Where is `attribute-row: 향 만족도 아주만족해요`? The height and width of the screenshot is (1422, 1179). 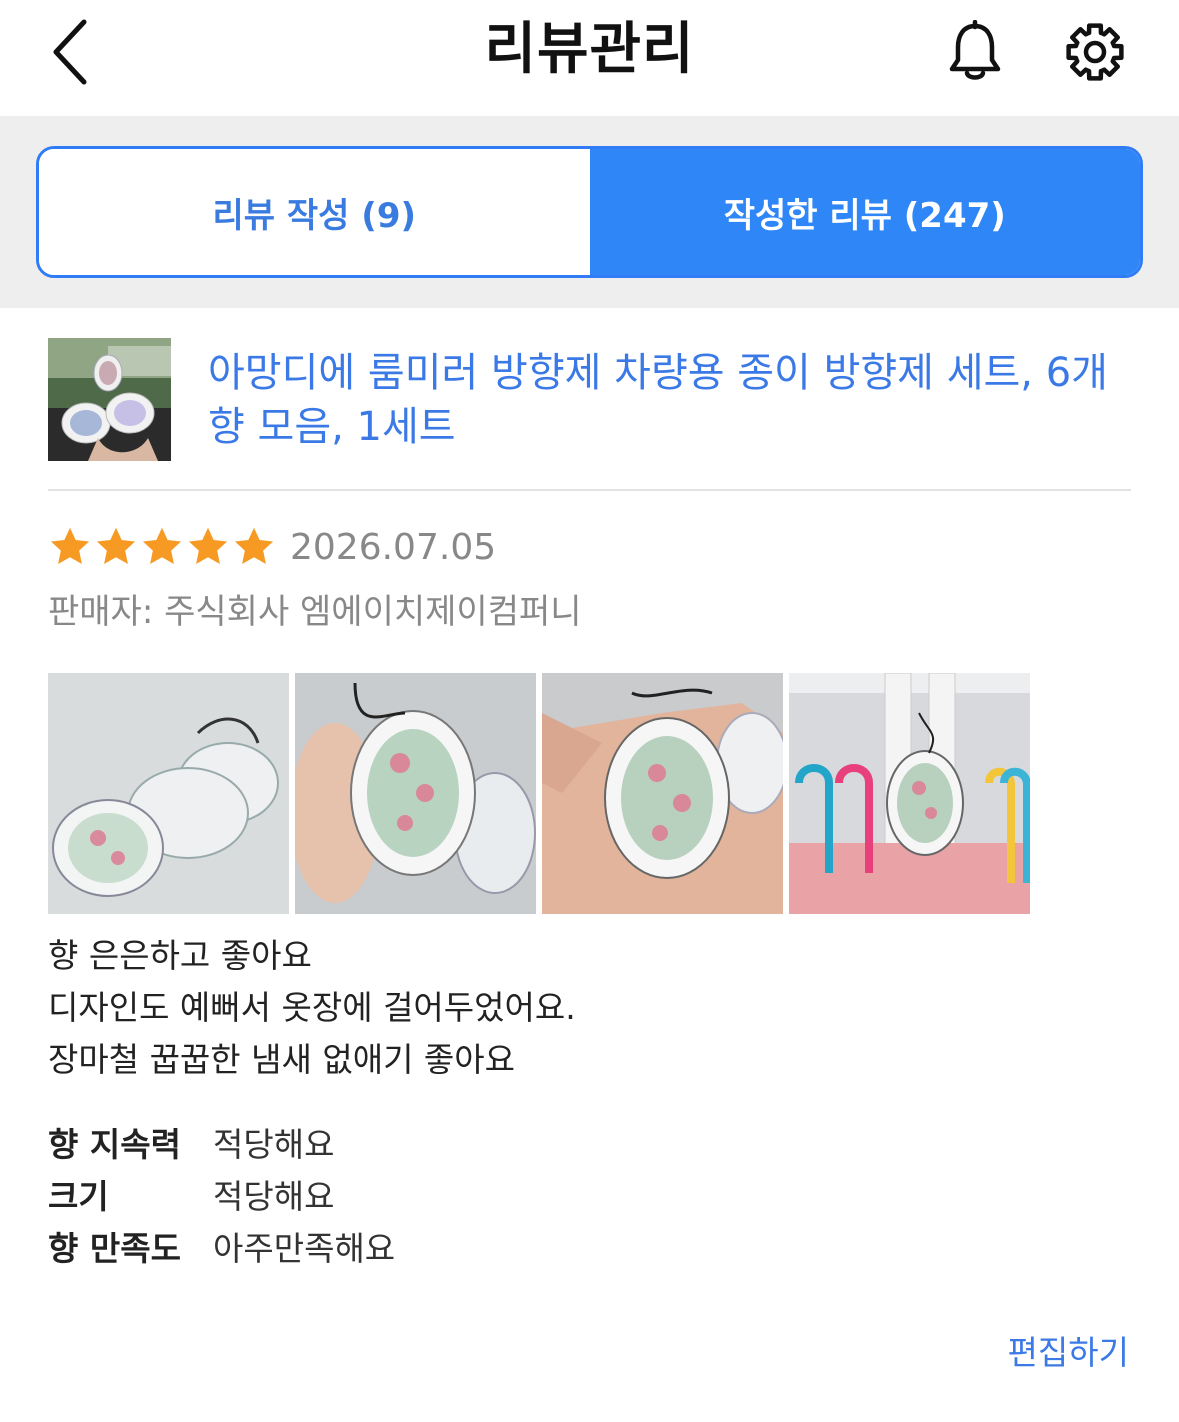
attribute-row: 향 만족도 아주만족해요 is located at coordinates (398, 1246).